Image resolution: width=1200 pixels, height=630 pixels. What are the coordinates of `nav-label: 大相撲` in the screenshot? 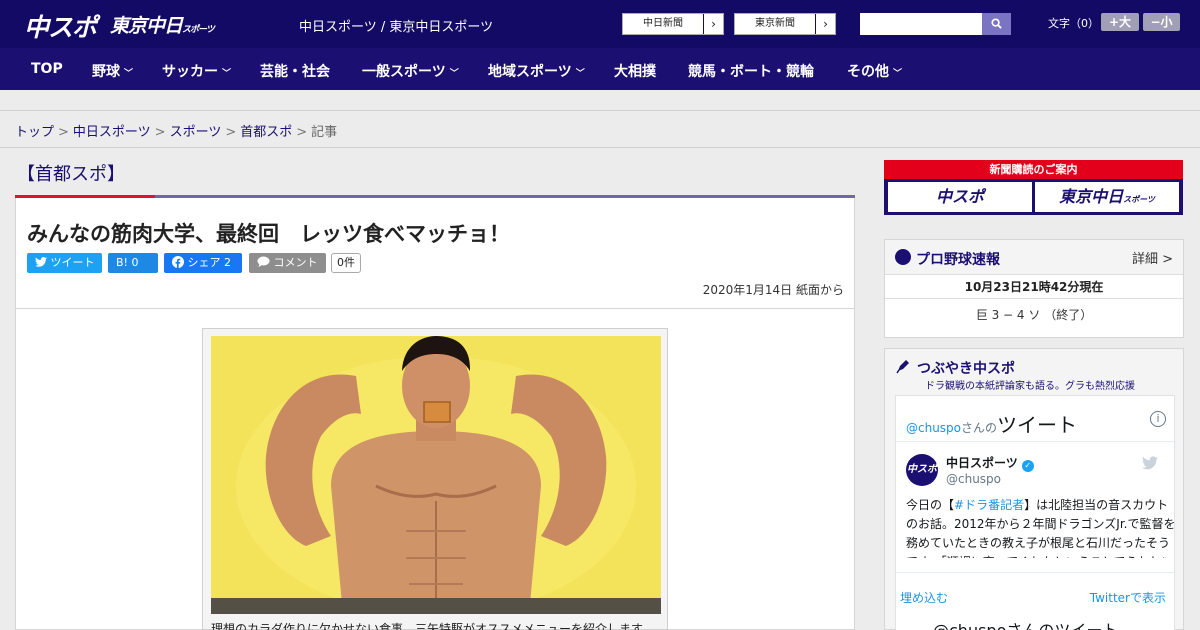 It's located at (635, 72).